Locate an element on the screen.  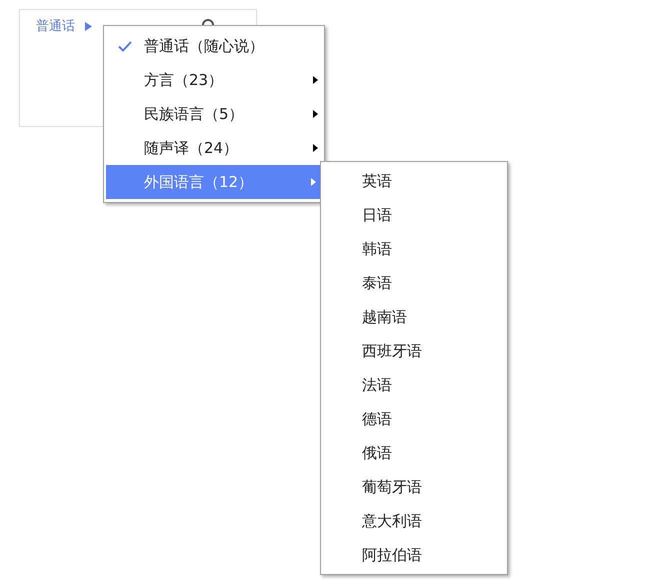
menu-item: 韩语 is located at coordinates (414, 249).